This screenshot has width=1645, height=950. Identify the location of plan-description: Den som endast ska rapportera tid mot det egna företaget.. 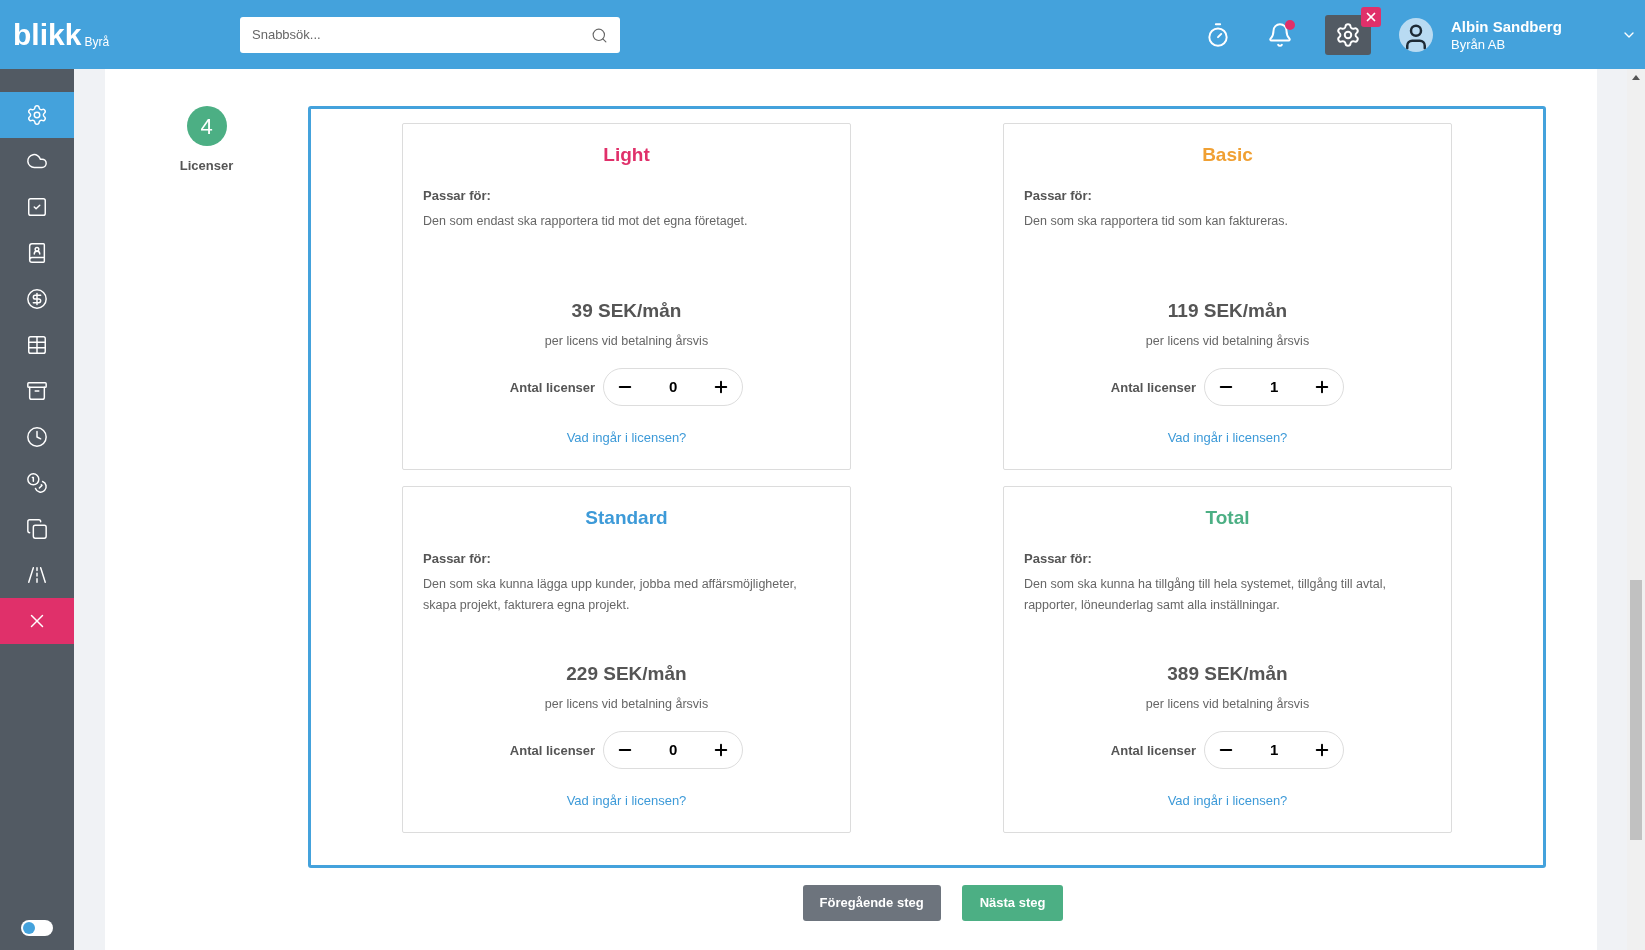
(586, 221).